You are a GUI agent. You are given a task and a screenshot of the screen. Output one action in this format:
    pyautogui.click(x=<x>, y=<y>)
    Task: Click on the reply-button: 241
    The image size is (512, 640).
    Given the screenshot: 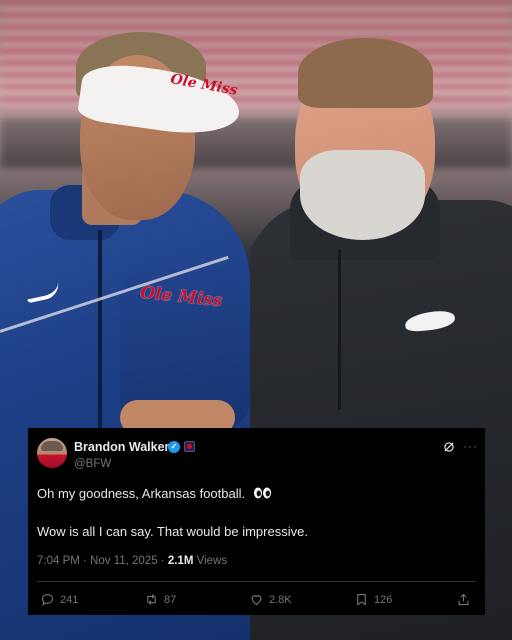 What is the action you would take?
    pyautogui.click(x=59, y=599)
    